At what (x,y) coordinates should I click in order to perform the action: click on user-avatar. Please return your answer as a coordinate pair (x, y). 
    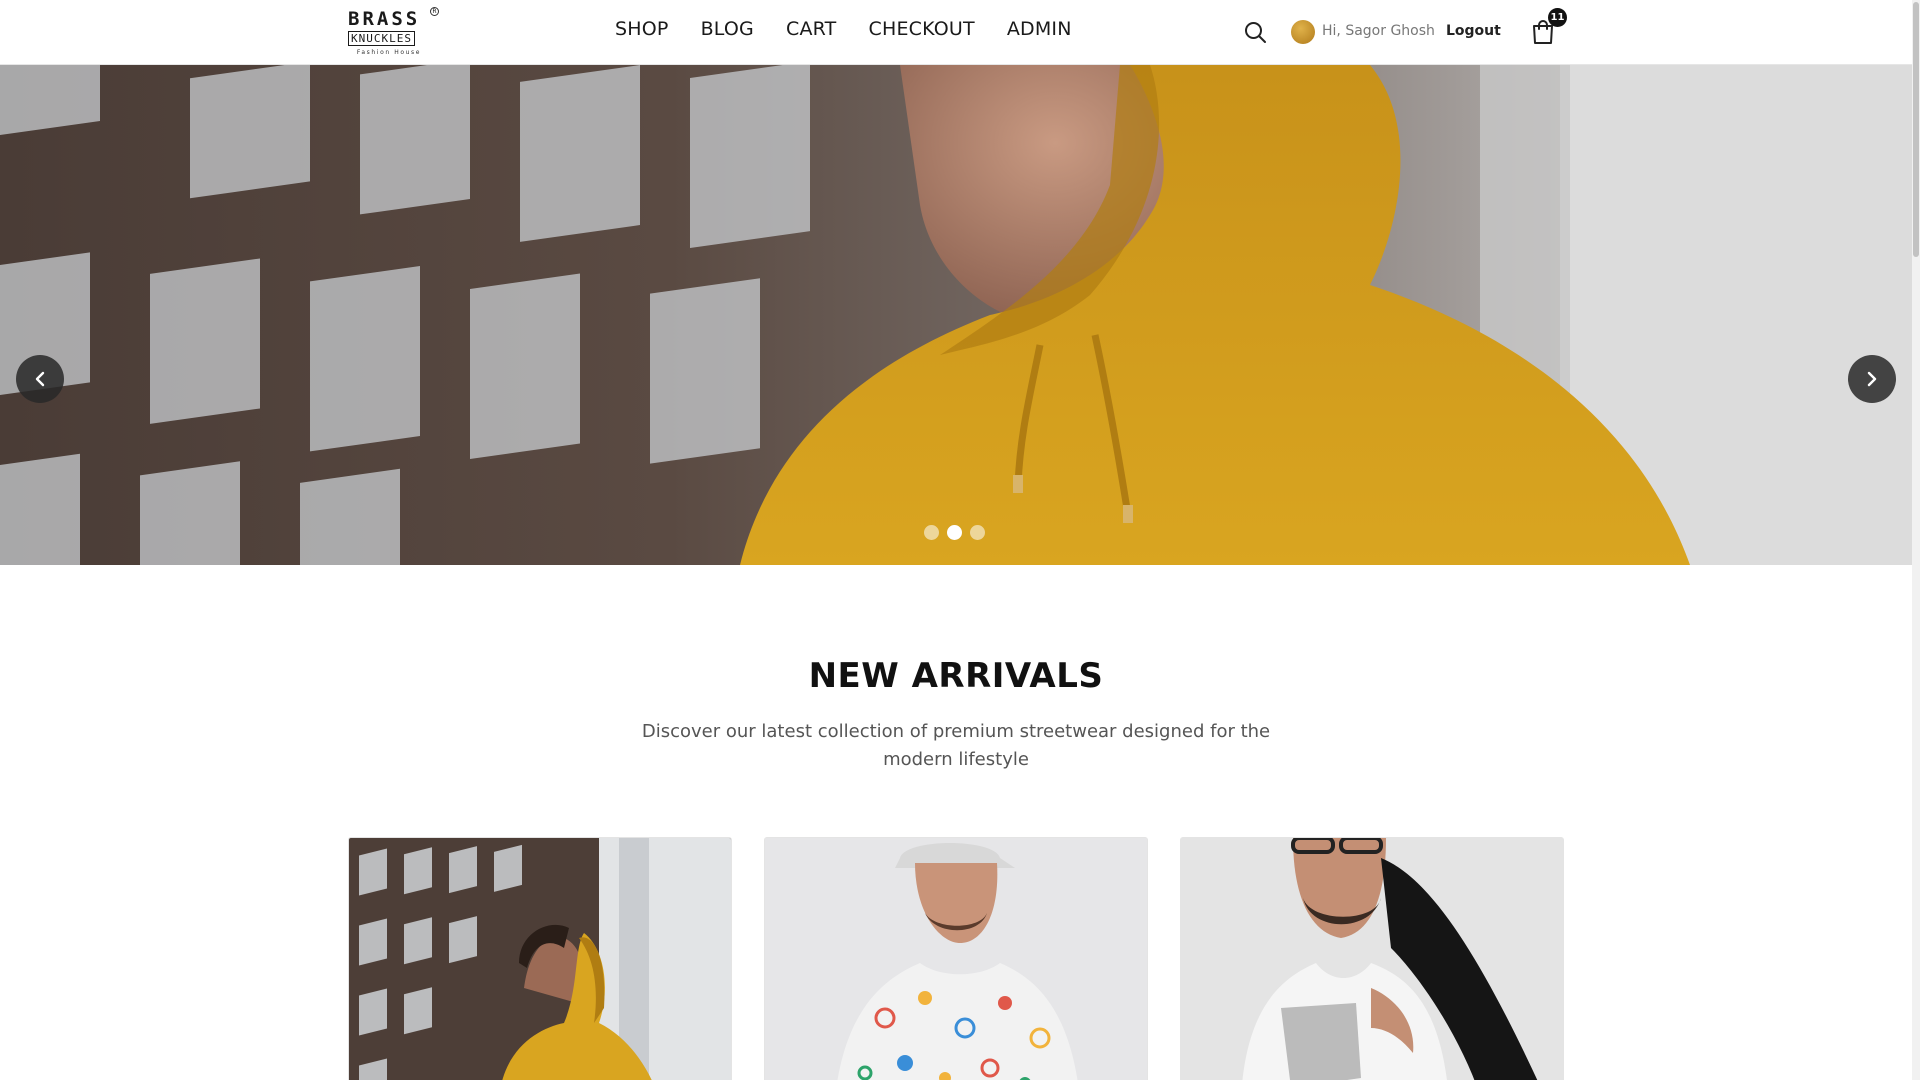
    Looking at the image, I should click on (1303, 32).